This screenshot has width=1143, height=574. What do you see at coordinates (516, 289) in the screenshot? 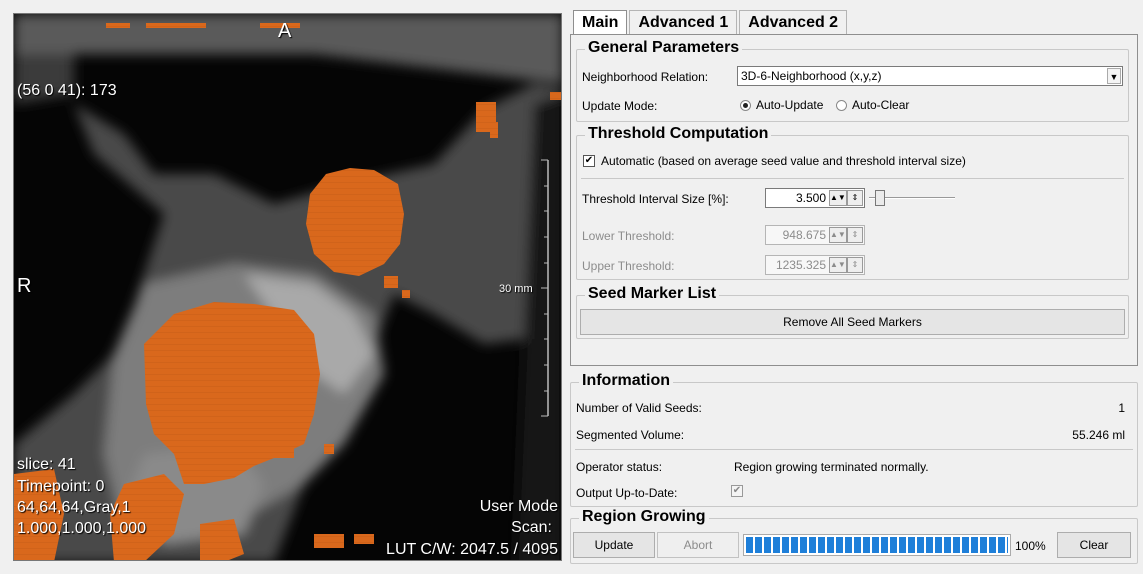
I see `scale-bar-label: 30 mm` at bounding box center [516, 289].